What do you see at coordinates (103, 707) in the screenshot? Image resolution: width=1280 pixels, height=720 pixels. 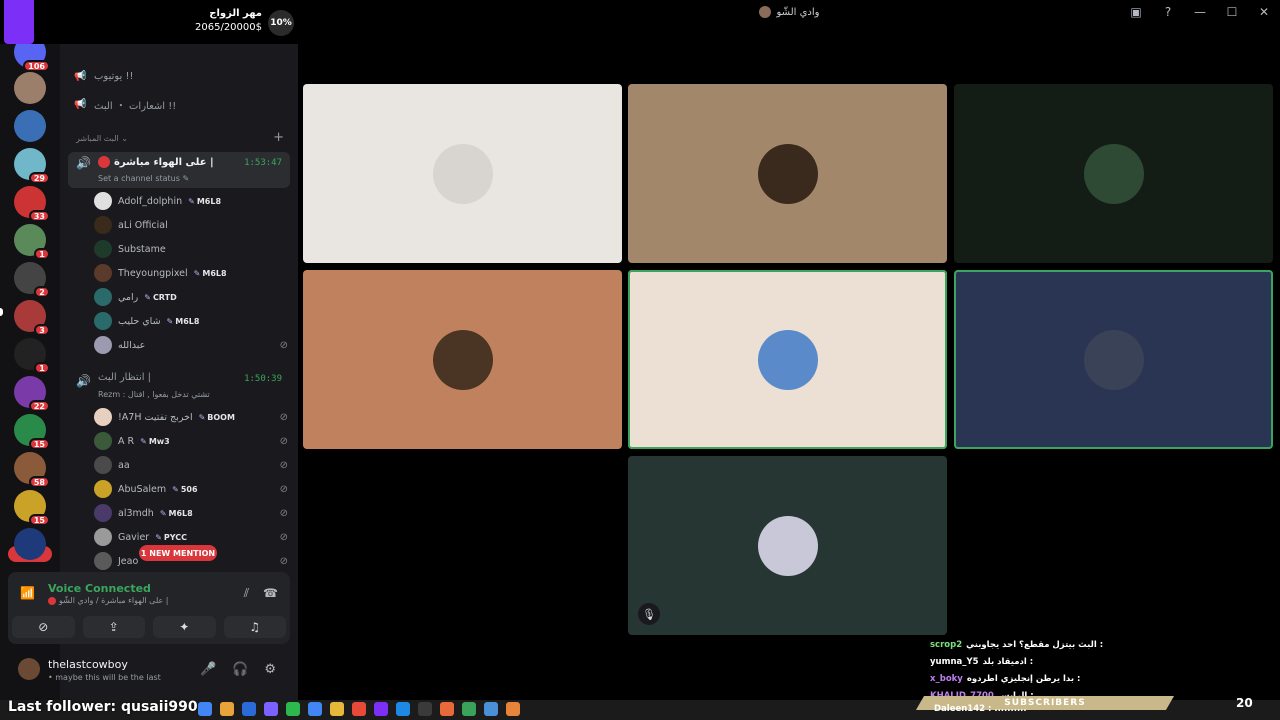 I see `last-follower-overlay: Last follower: qusaii990` at bounding box center [103, 707].